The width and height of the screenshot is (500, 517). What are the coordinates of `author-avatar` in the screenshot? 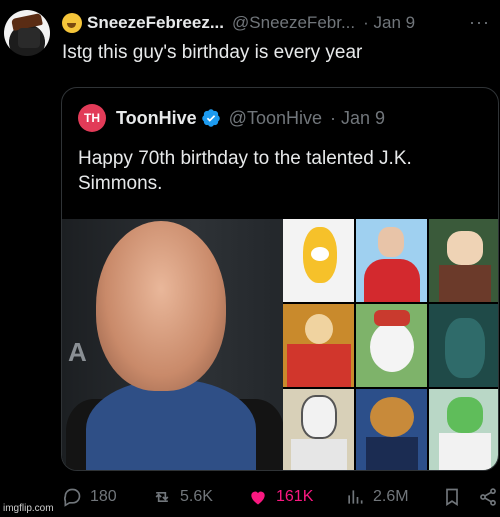 It's located at (27, 33).